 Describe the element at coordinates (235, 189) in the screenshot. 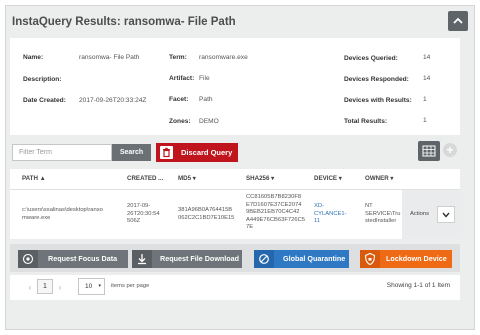

I see `header-divider` at that location.